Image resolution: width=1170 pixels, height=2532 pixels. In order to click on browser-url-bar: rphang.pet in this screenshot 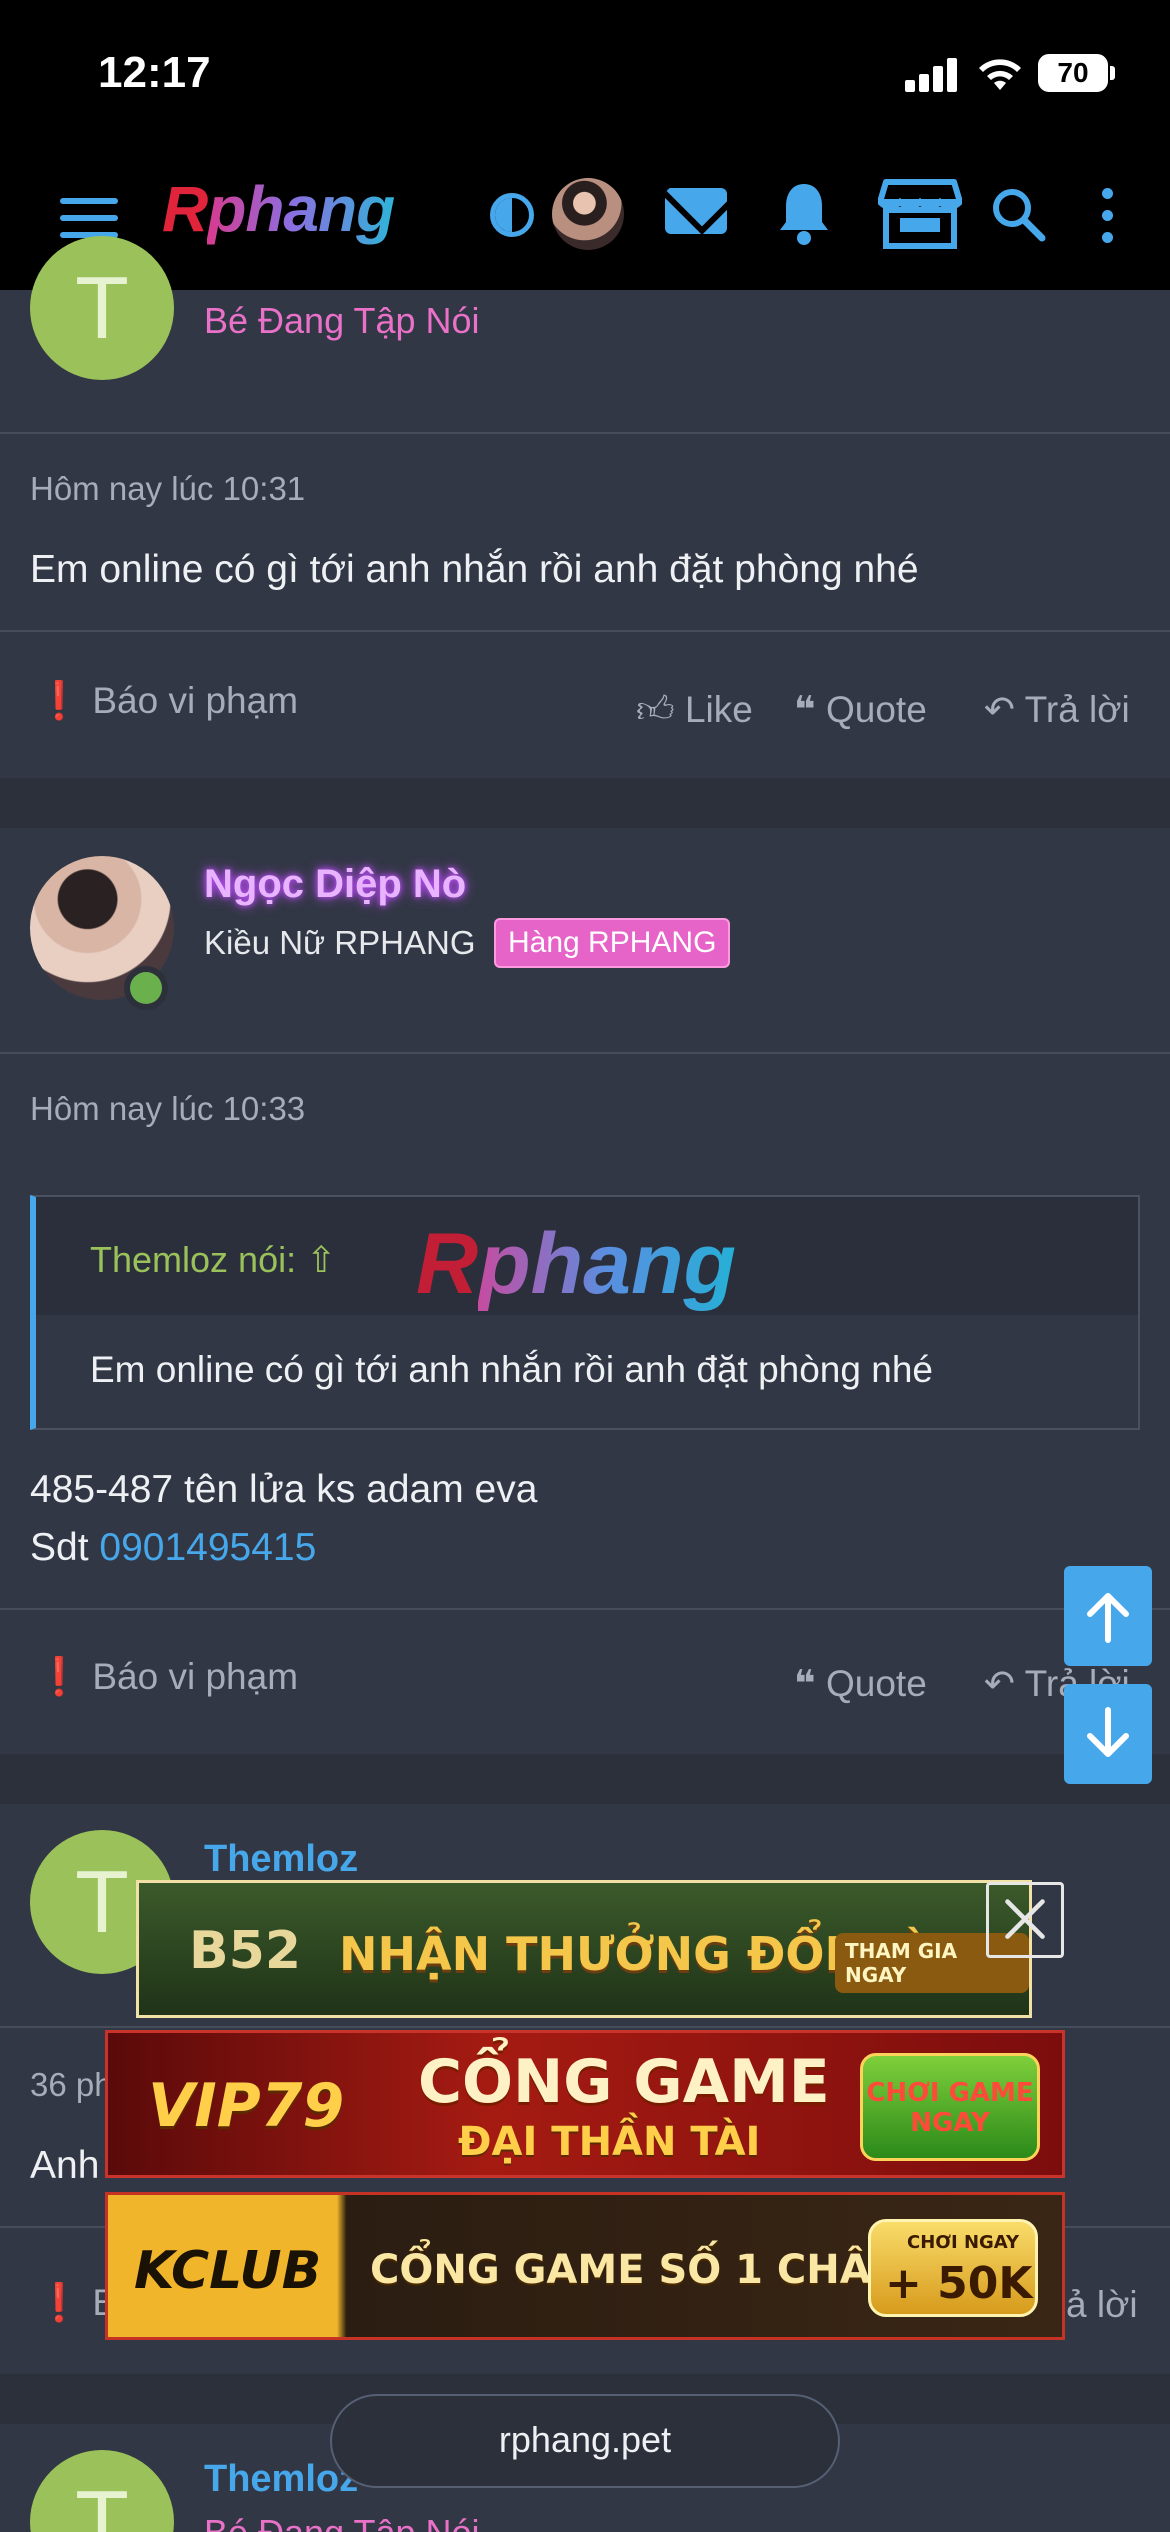, I will do `click(585, 2441)`.